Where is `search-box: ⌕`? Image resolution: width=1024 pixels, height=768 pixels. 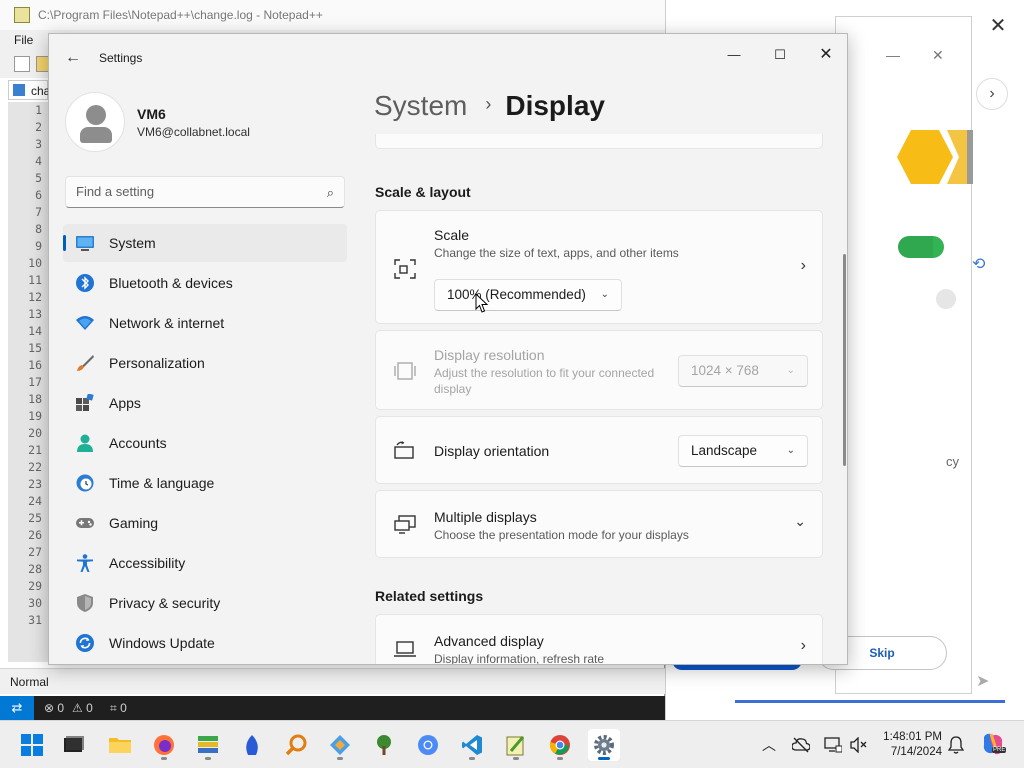
search-box: ⌕ is located at coordinates (205, 192).